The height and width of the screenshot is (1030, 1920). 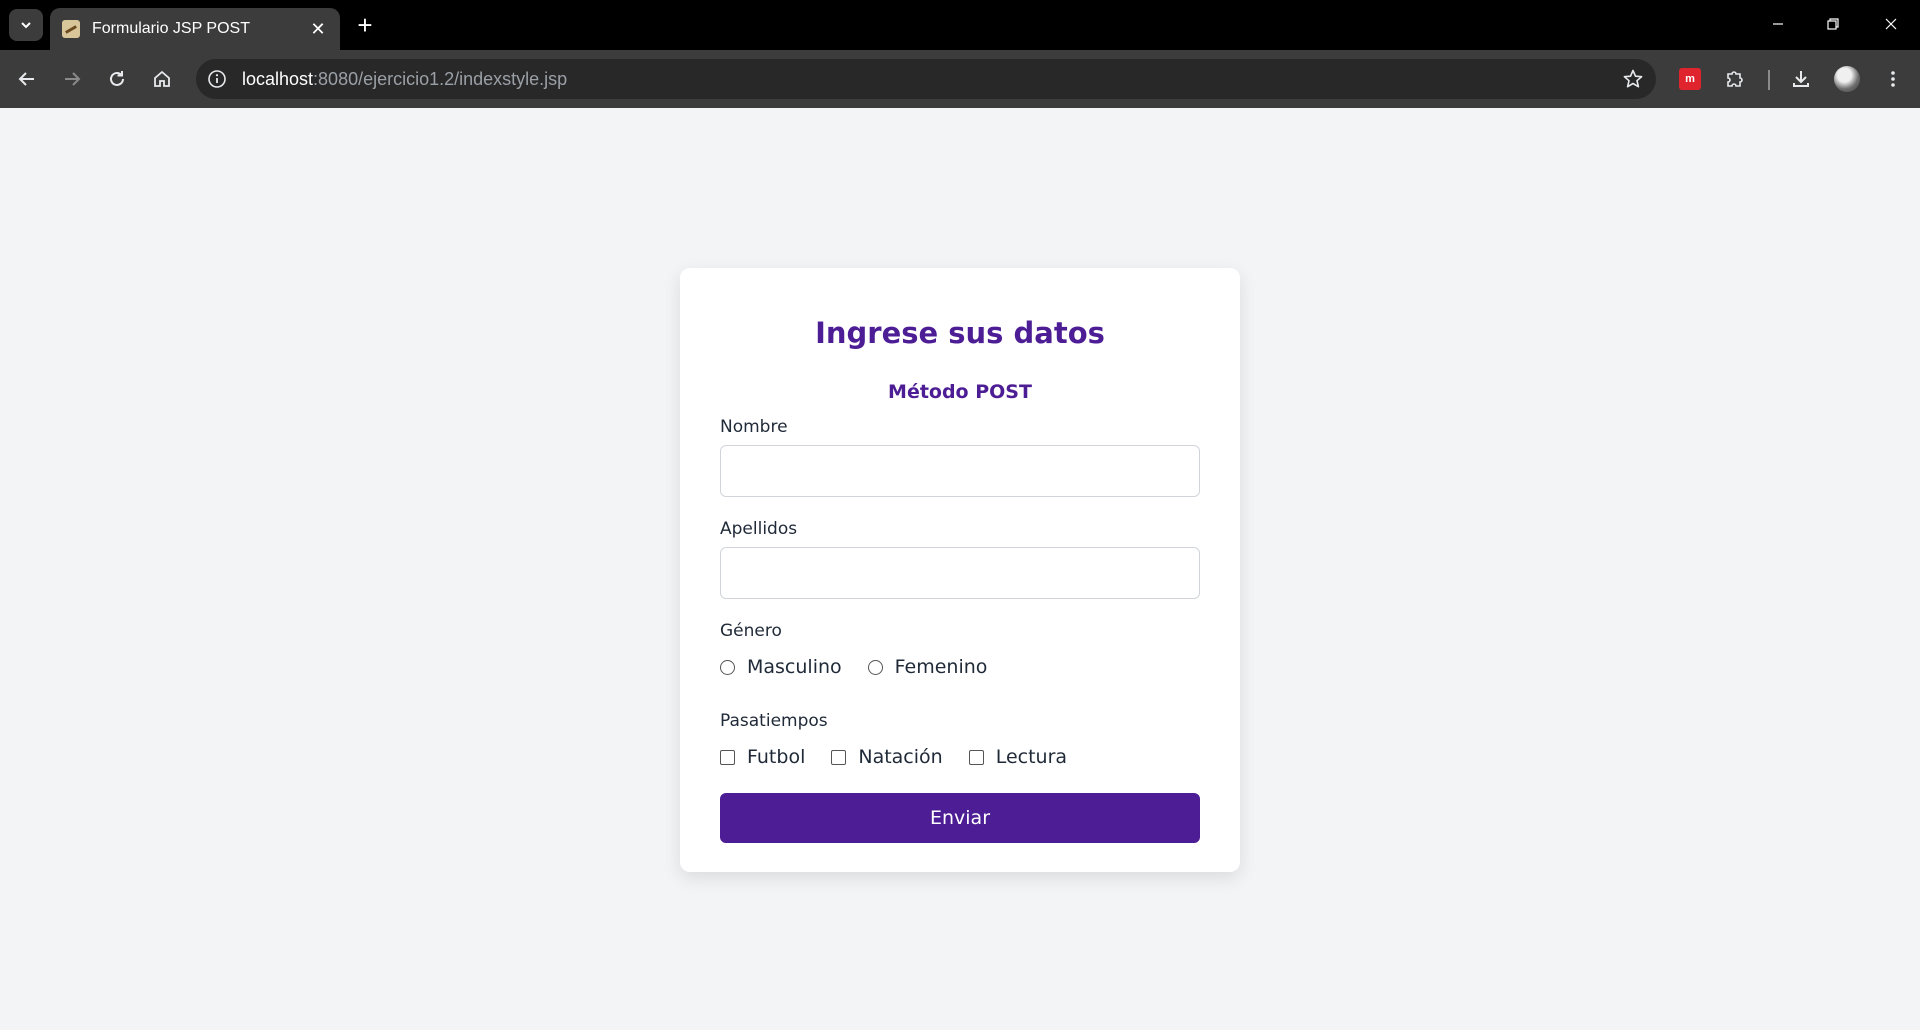 What do you see at coordinates (759, 529) in the screenshot?
I see `apellidos-label: Apellidos` at bounding box center [759, 529].